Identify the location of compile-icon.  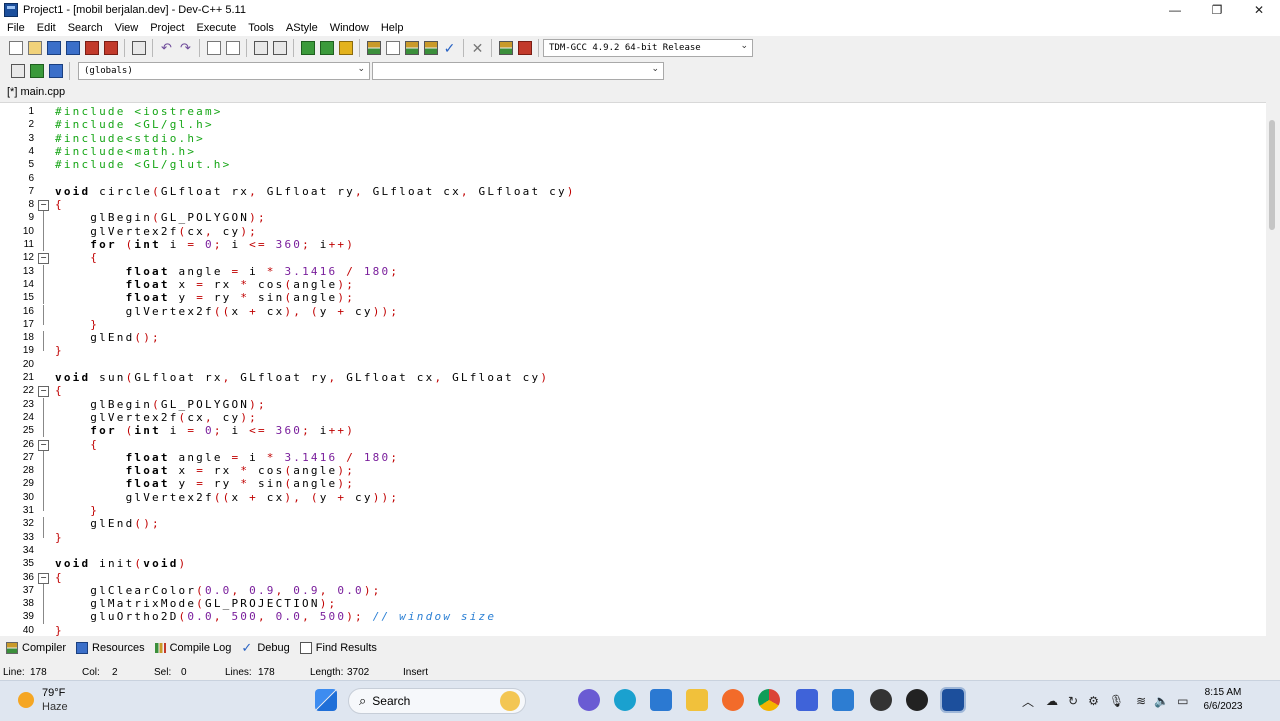
(373, 48).